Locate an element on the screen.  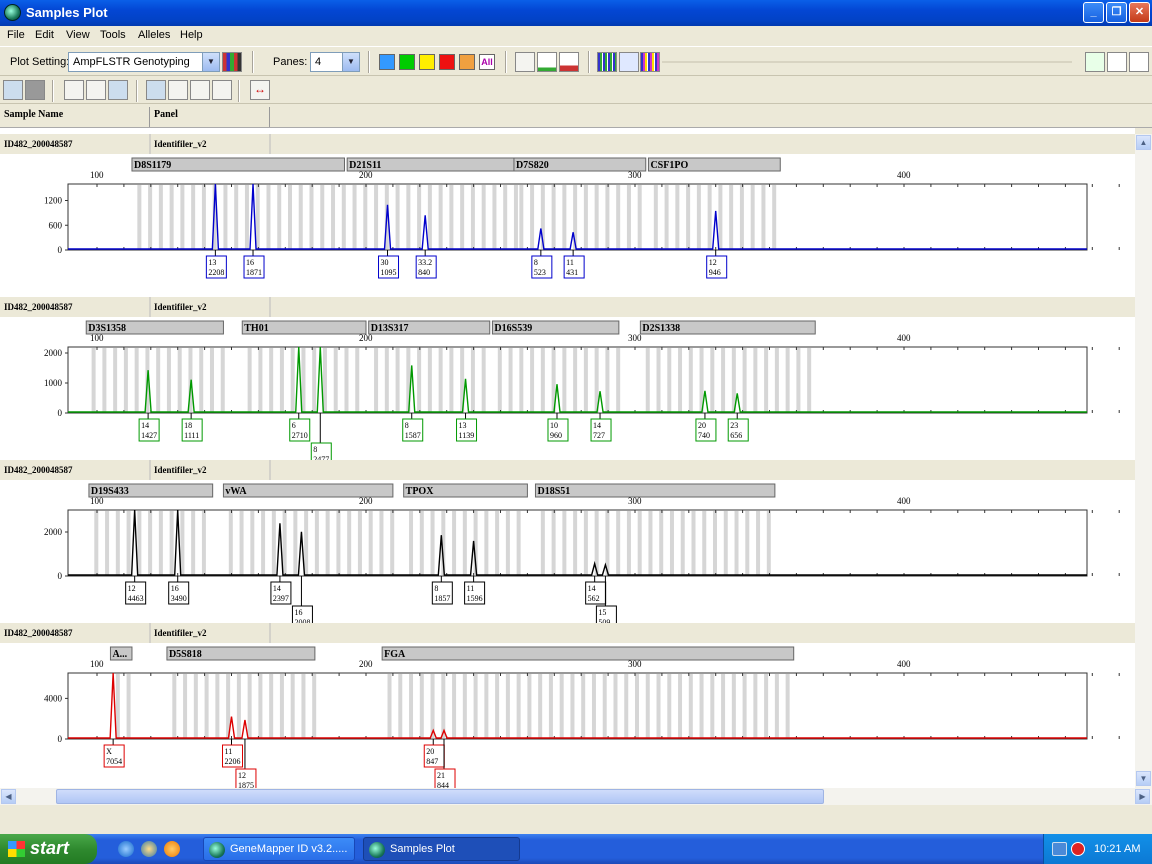
peak-height: 840 is located at coordinates (424, 272).